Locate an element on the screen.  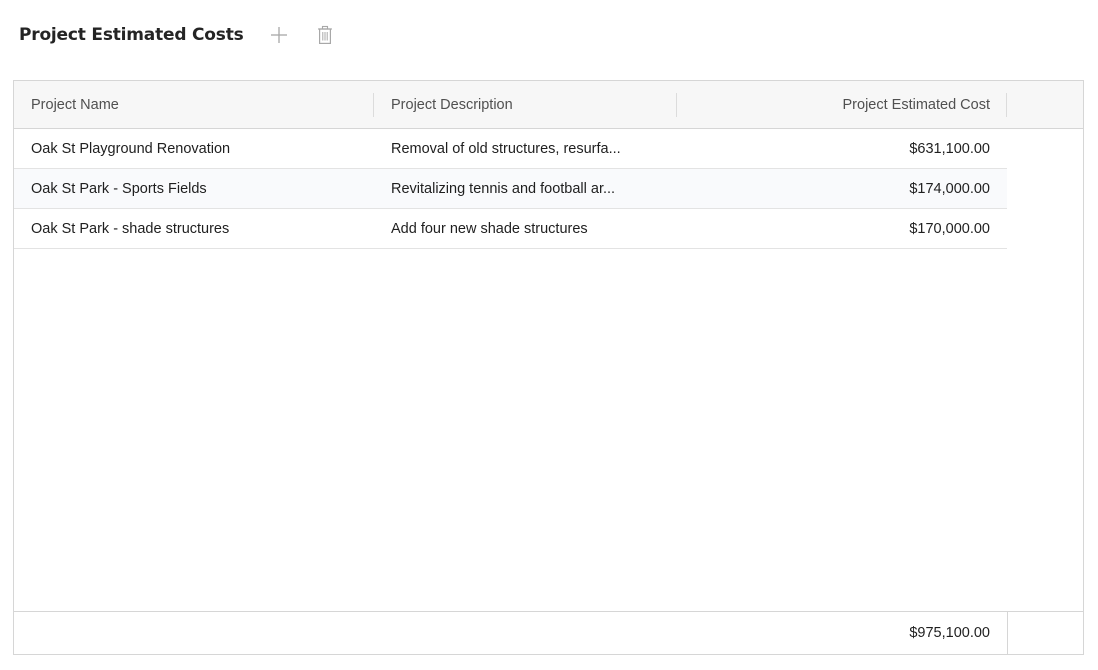
cell-project-estimated-cost: $170,000.00 is located at coordinates (949, 228).